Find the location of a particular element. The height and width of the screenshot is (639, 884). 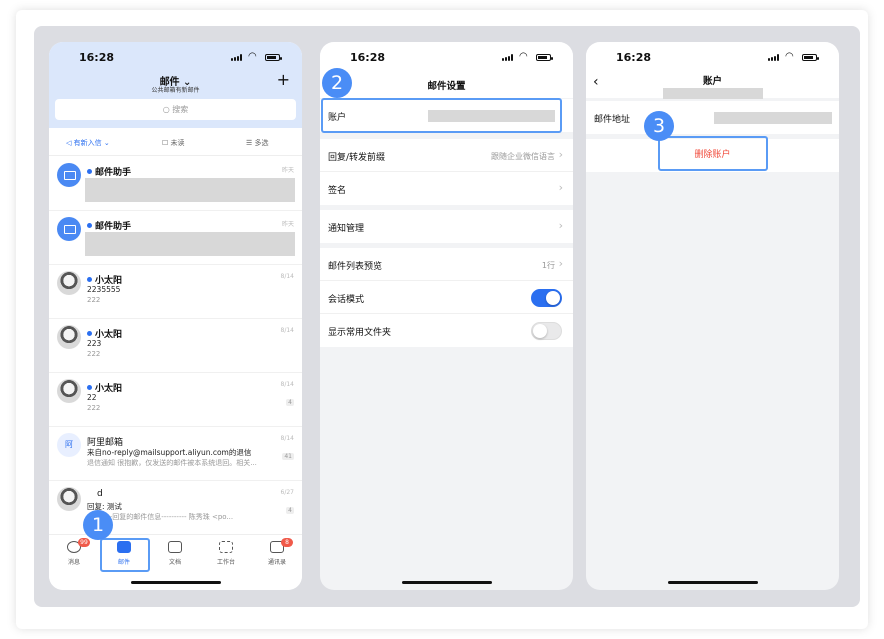

wifi-icon: ◠ is located at coordinates (789, 56).